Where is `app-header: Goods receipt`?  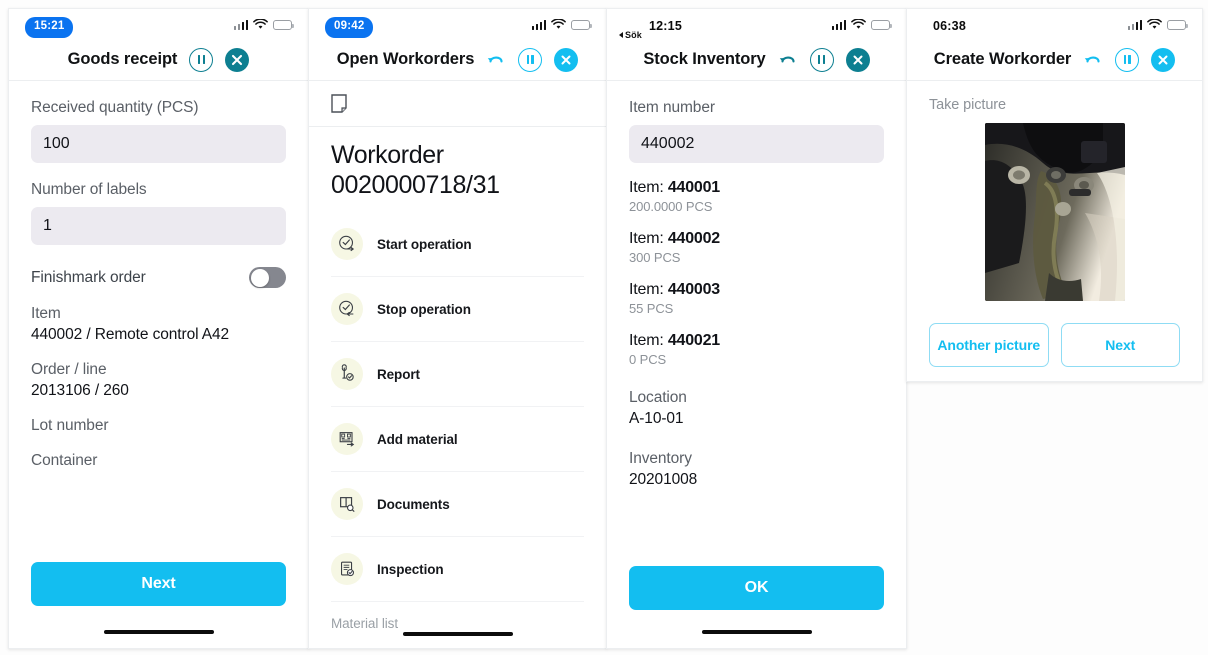 app-header: Goods receipt is located at coordinates (158, 61).